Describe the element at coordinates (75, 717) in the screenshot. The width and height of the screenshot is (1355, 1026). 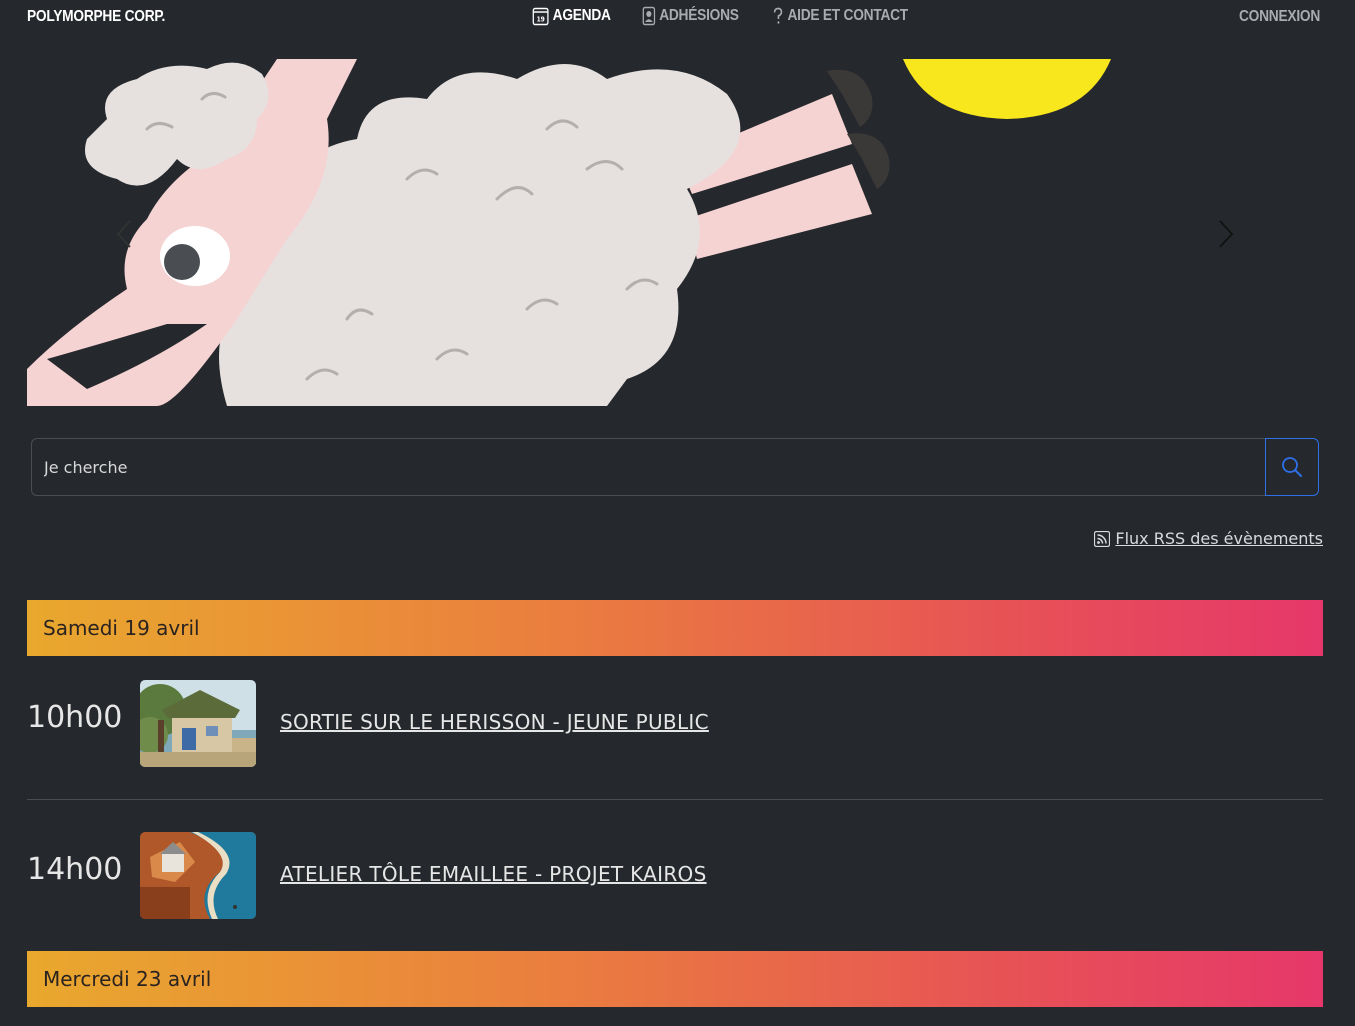
I see `event-time: 10h00` at that location.